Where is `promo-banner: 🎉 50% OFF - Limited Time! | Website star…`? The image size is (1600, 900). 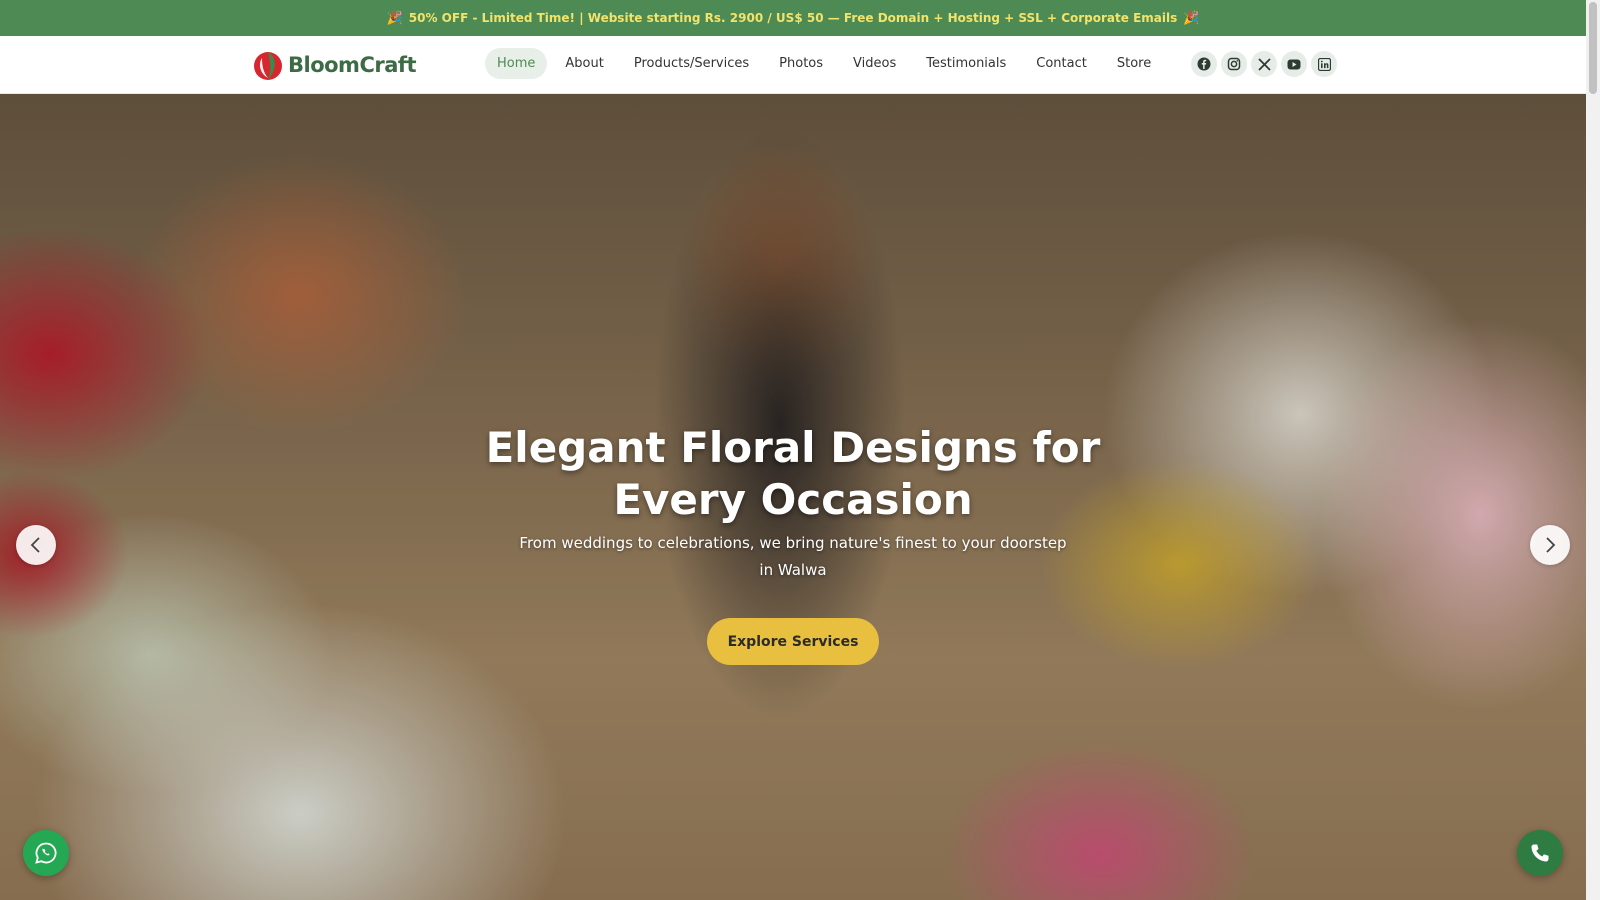 promo-banner: 🎉 50% OFF - Limited Time! | Website star… is located at coordinates (793, 18).